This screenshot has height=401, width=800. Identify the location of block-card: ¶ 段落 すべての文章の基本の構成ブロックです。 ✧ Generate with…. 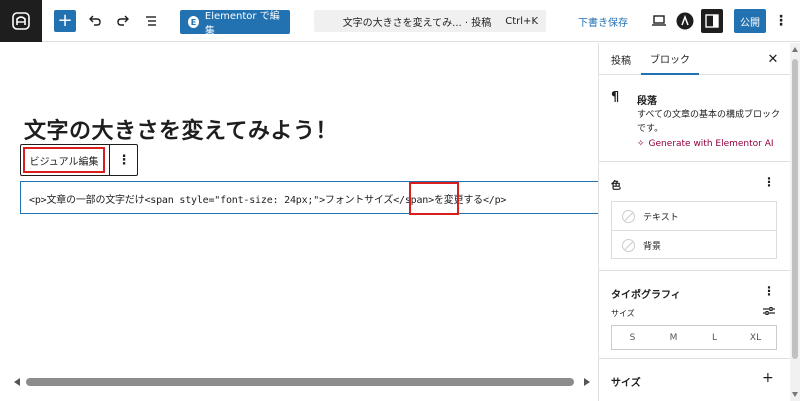
(694, 119).